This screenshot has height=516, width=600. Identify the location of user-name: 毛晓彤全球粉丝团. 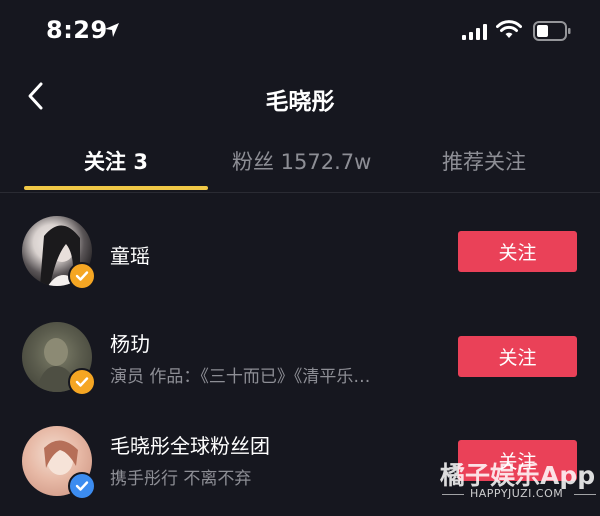
(190, 444).